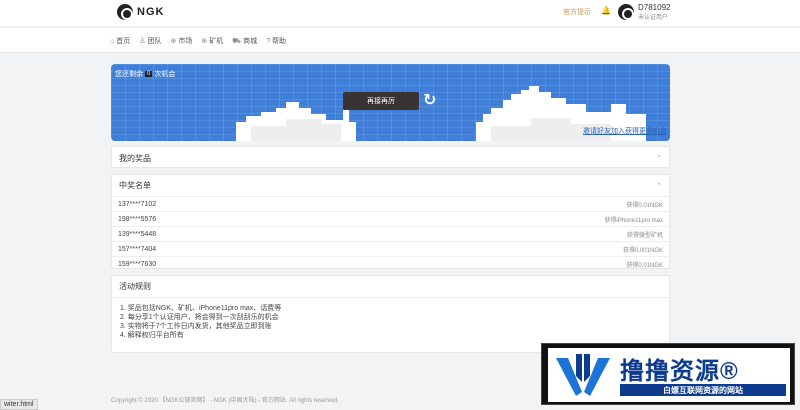  Describe the element at coordinates (625, 131) in the screenshot. I see `invite-friends-link: 邀请好友加入获得更多机会` at that location.